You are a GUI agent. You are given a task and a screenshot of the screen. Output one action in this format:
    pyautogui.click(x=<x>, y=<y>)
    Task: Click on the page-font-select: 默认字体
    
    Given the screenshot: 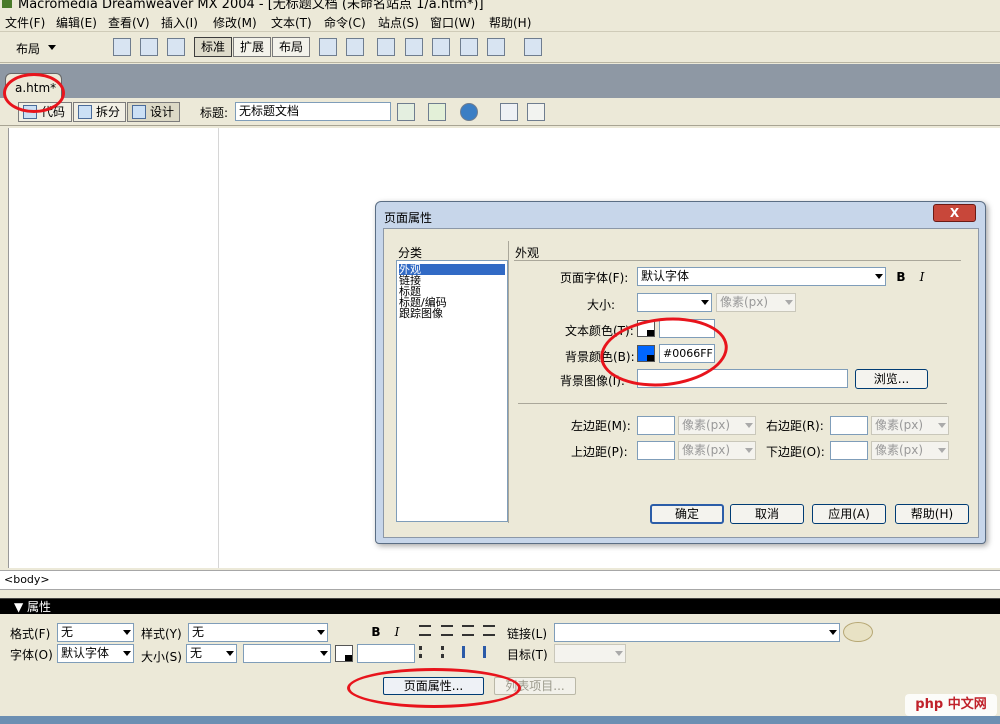 What is the action you would take?
    pyautogui.click(x=761, y=276)
    